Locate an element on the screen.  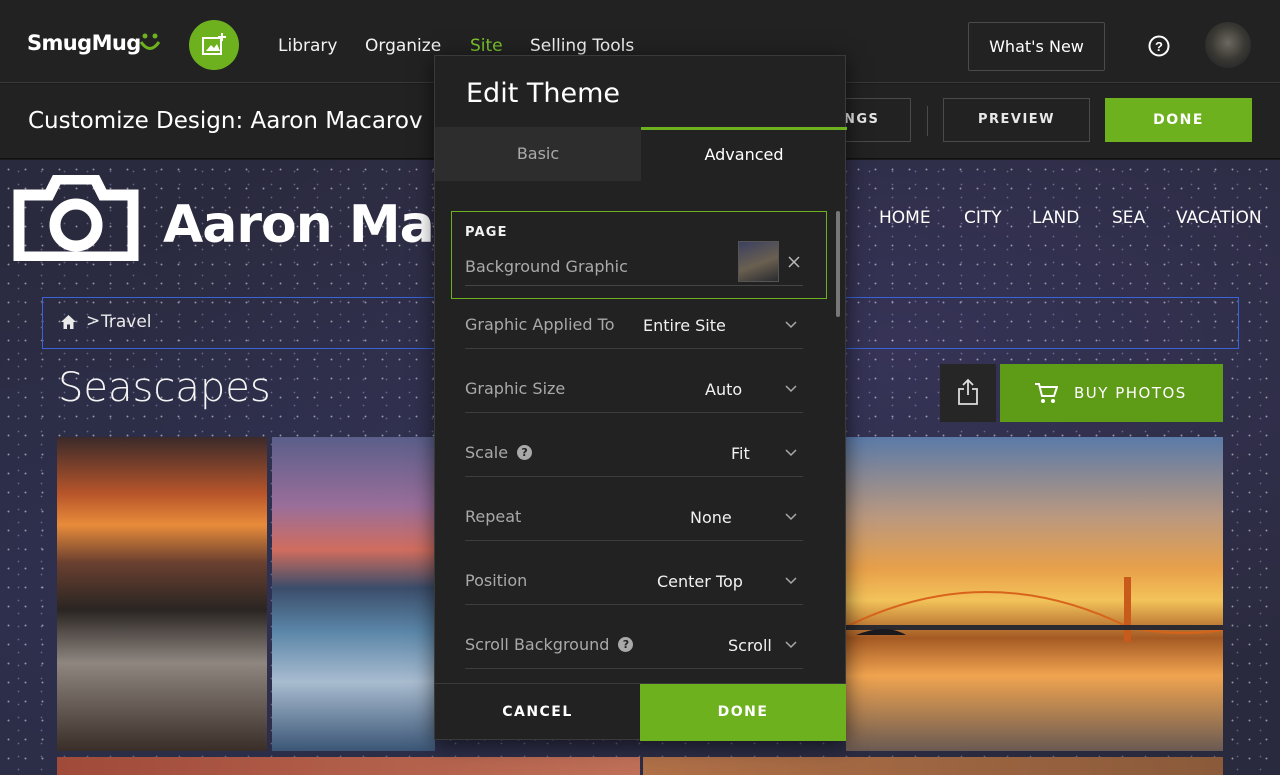
row-label: Scale? is located at coordinates (499, 452).